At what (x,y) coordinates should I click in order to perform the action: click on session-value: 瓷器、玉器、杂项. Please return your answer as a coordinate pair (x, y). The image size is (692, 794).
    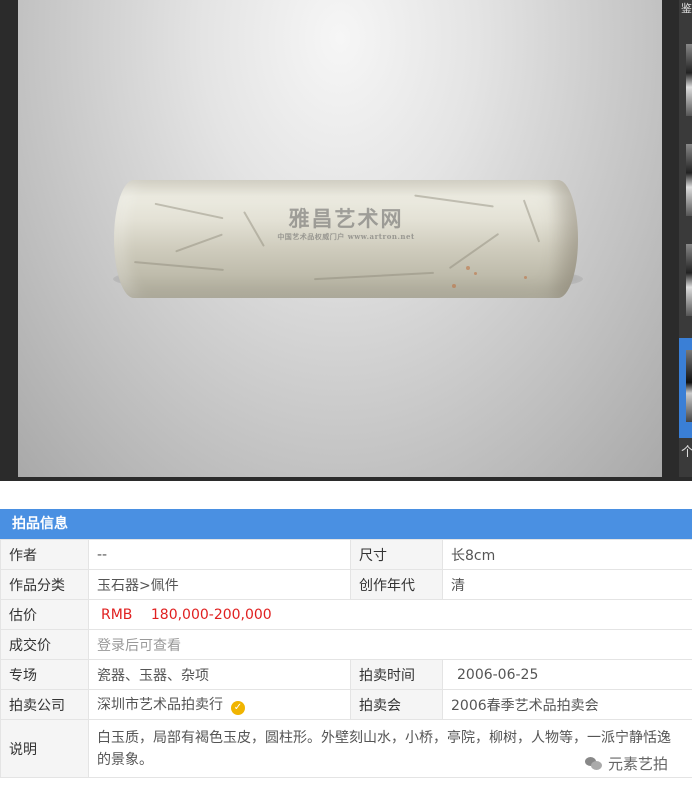
    Looking at the image, I should click on (219, 674).